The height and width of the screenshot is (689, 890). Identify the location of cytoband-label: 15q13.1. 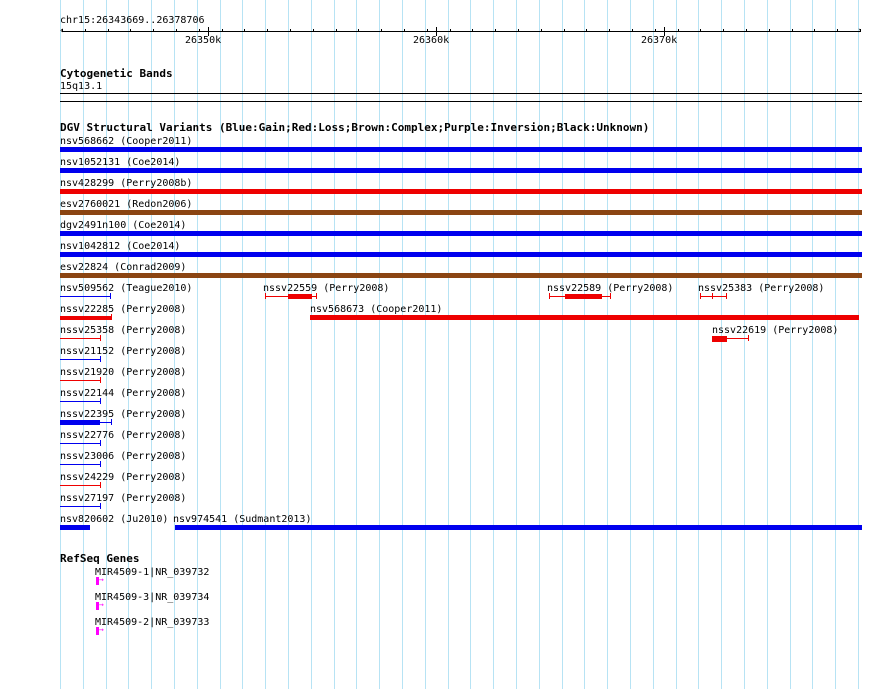
(81, 86).